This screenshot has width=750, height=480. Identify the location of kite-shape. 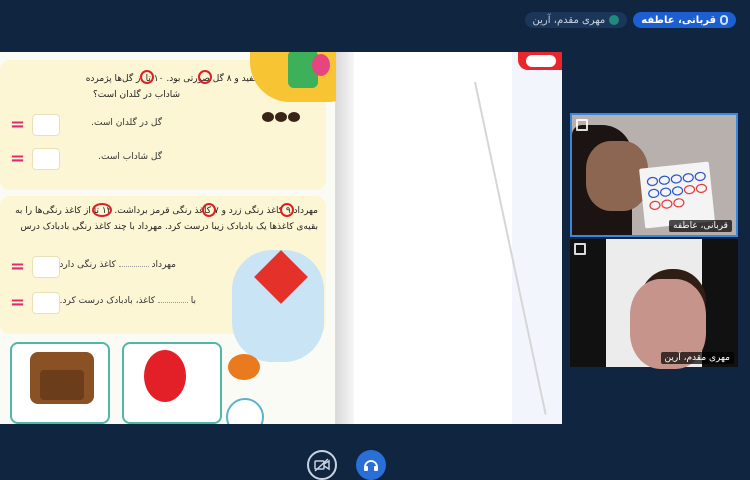
(281, 277).